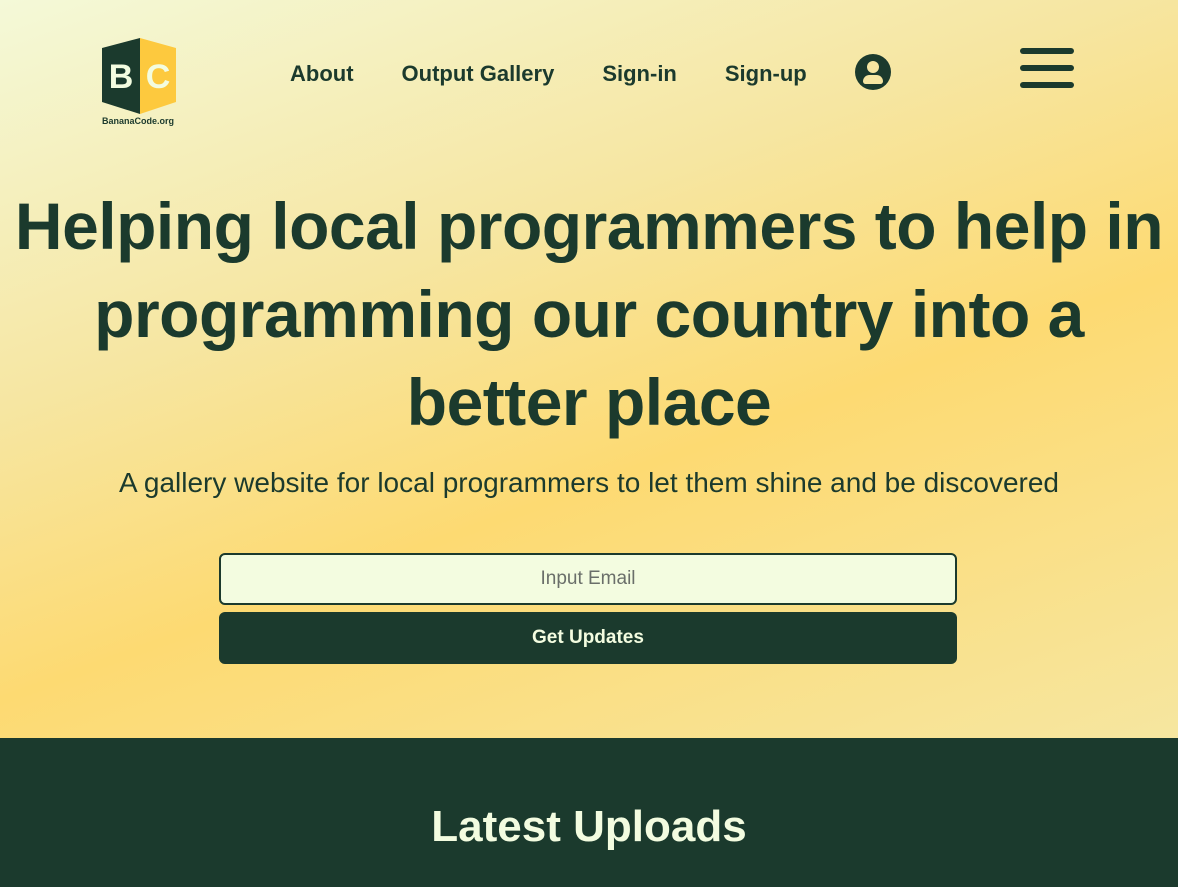 The width and height of the screenshot is (1178, 887). What do you see at coordinates (588, 579) in the screenshot?
I see `email-input` at bounding box center [588, 579].